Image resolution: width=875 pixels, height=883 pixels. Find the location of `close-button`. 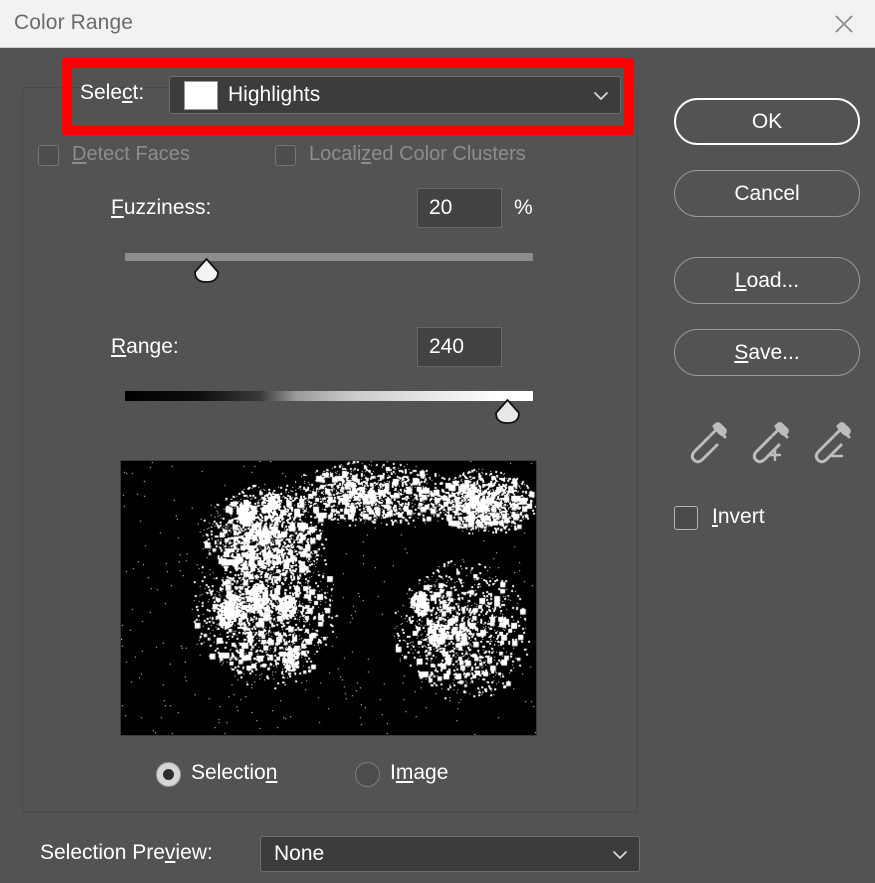

close-button is located at coordinates (844, 24).